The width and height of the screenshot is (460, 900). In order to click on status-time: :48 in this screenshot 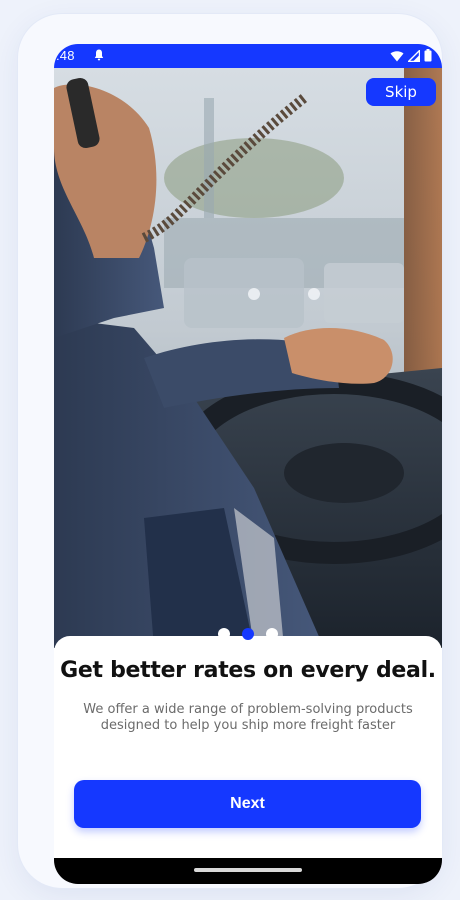, I will do `click(65, 55)`.